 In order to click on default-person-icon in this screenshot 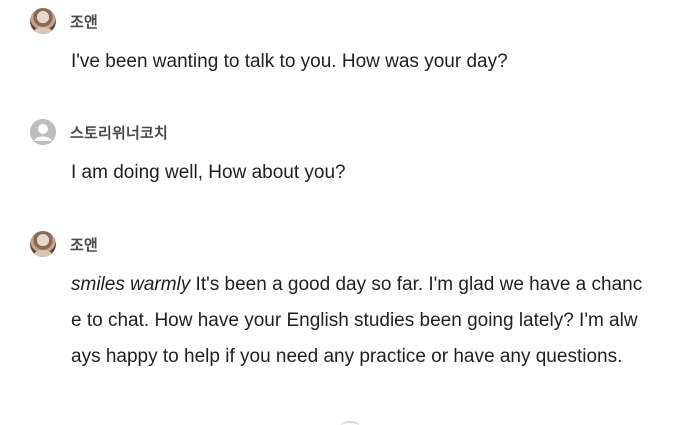, I will do `click(43, 132)`.